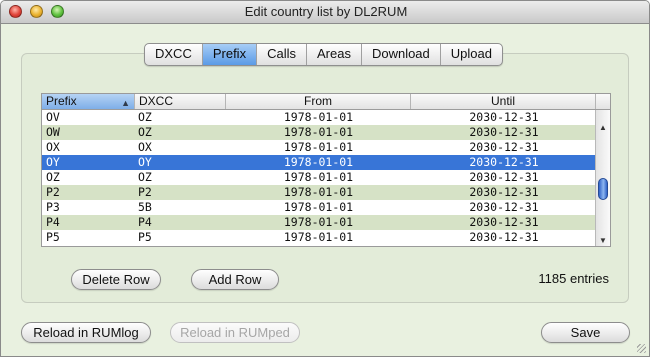 This screenshot has height=357, width=650. What do you see at coordinates (471, 54) in the screenshot?
I see `tab-upload: Upload` at bounding box center [471, 54].